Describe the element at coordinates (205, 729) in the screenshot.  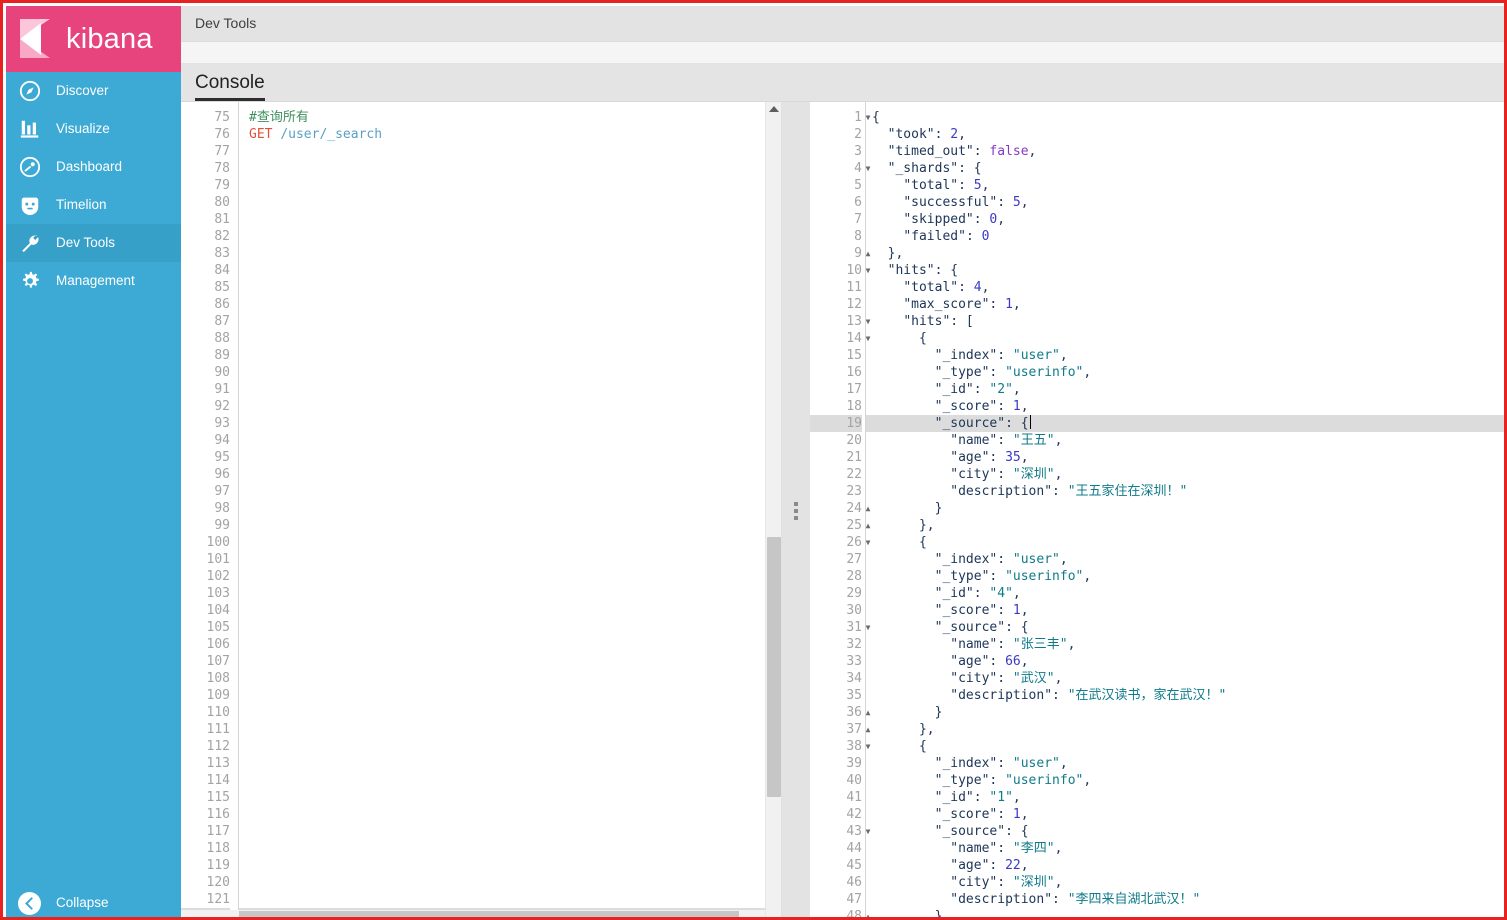
I see `gutter-line-number: 111` at that location.